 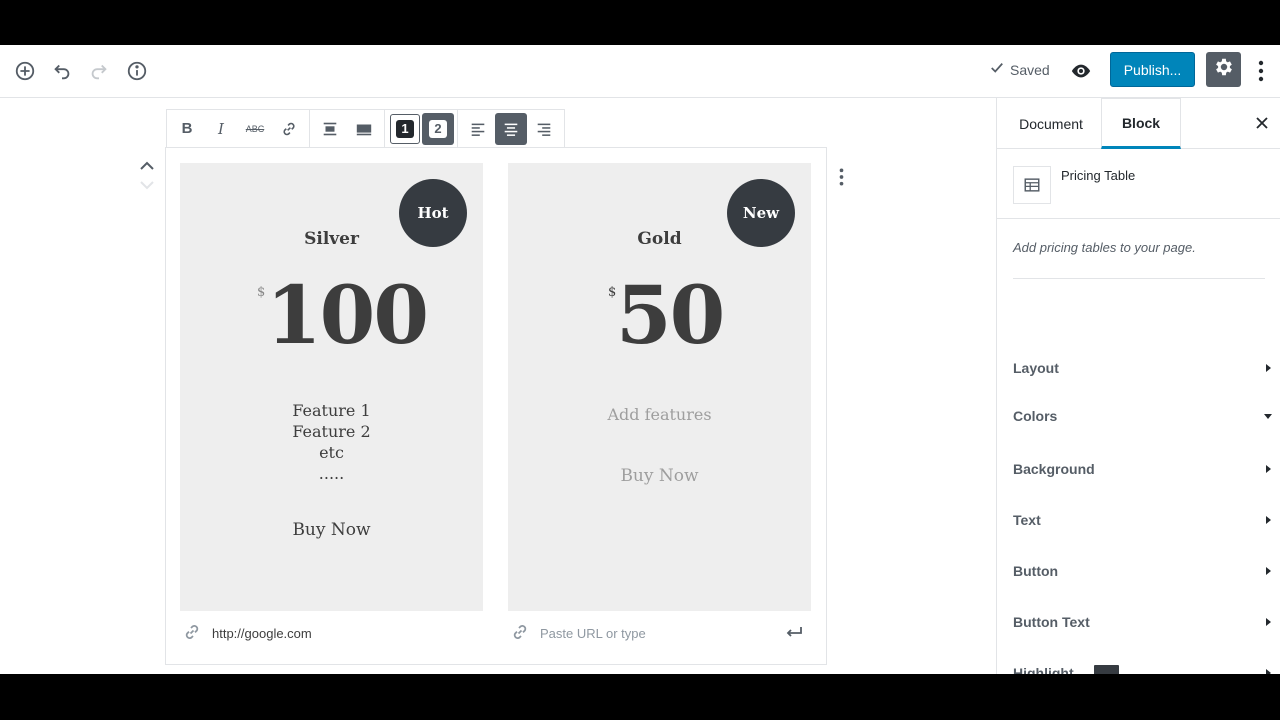 What do you see at coordinates (1036, 571) in the screenshot?
I see `panel-label: Button` at bounding box center [1036, 571].